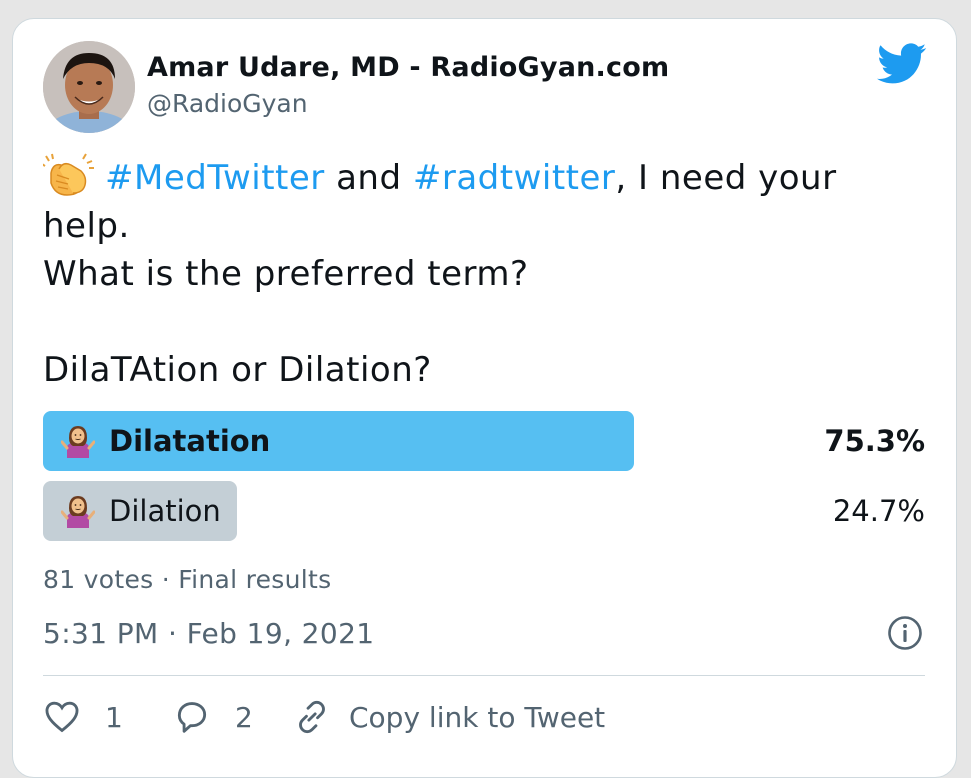 The width and height of the screenshot is (971, 778). What do you see at coordinates (83, 717) in the screenshot?
I see `like-button: 1` at bounding box center [83, 717].